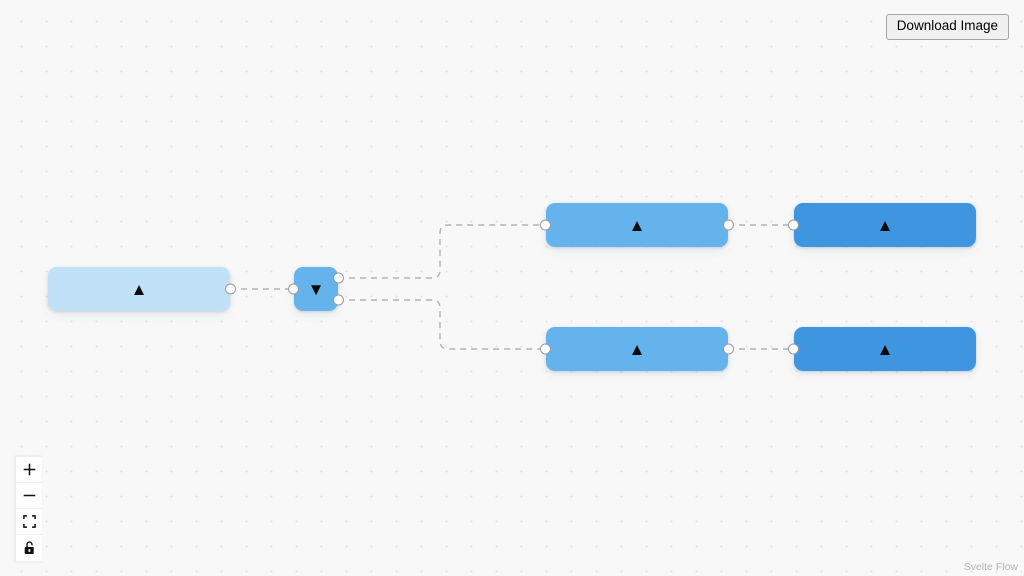 This screenshot has width=1024, height=576. I want to click on flow-node-6: ▲, so click(882, 349).